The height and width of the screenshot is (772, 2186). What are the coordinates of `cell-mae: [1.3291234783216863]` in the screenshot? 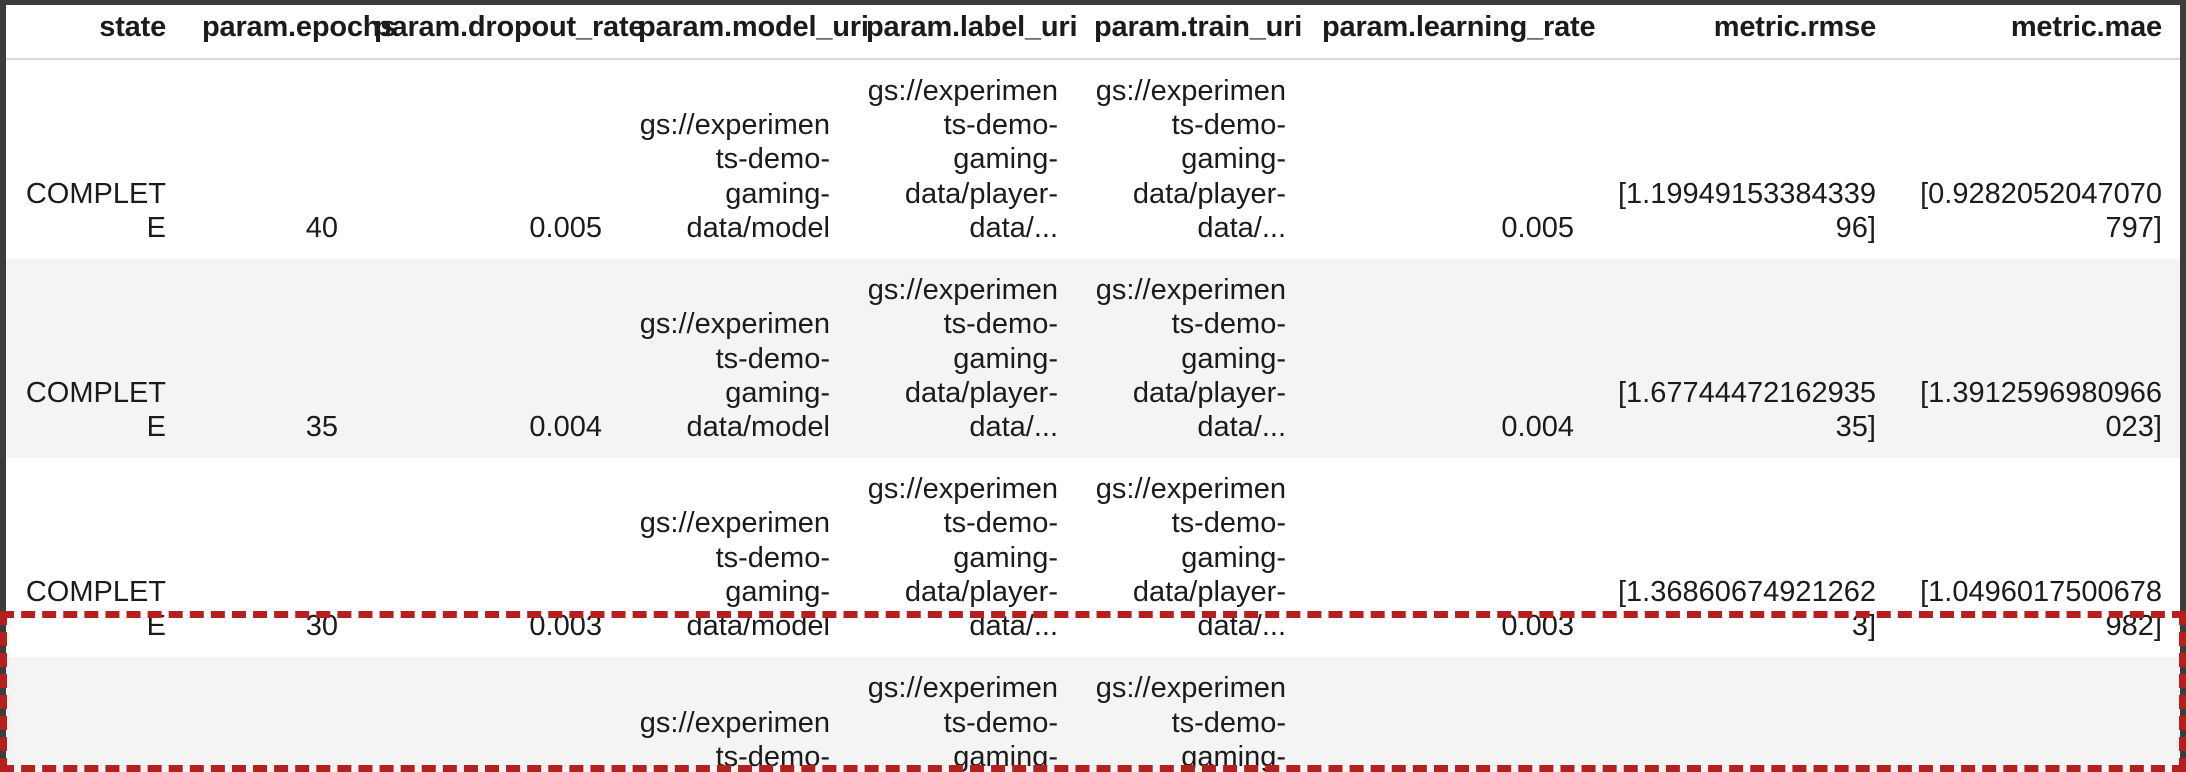 It's located at (2037, 714).